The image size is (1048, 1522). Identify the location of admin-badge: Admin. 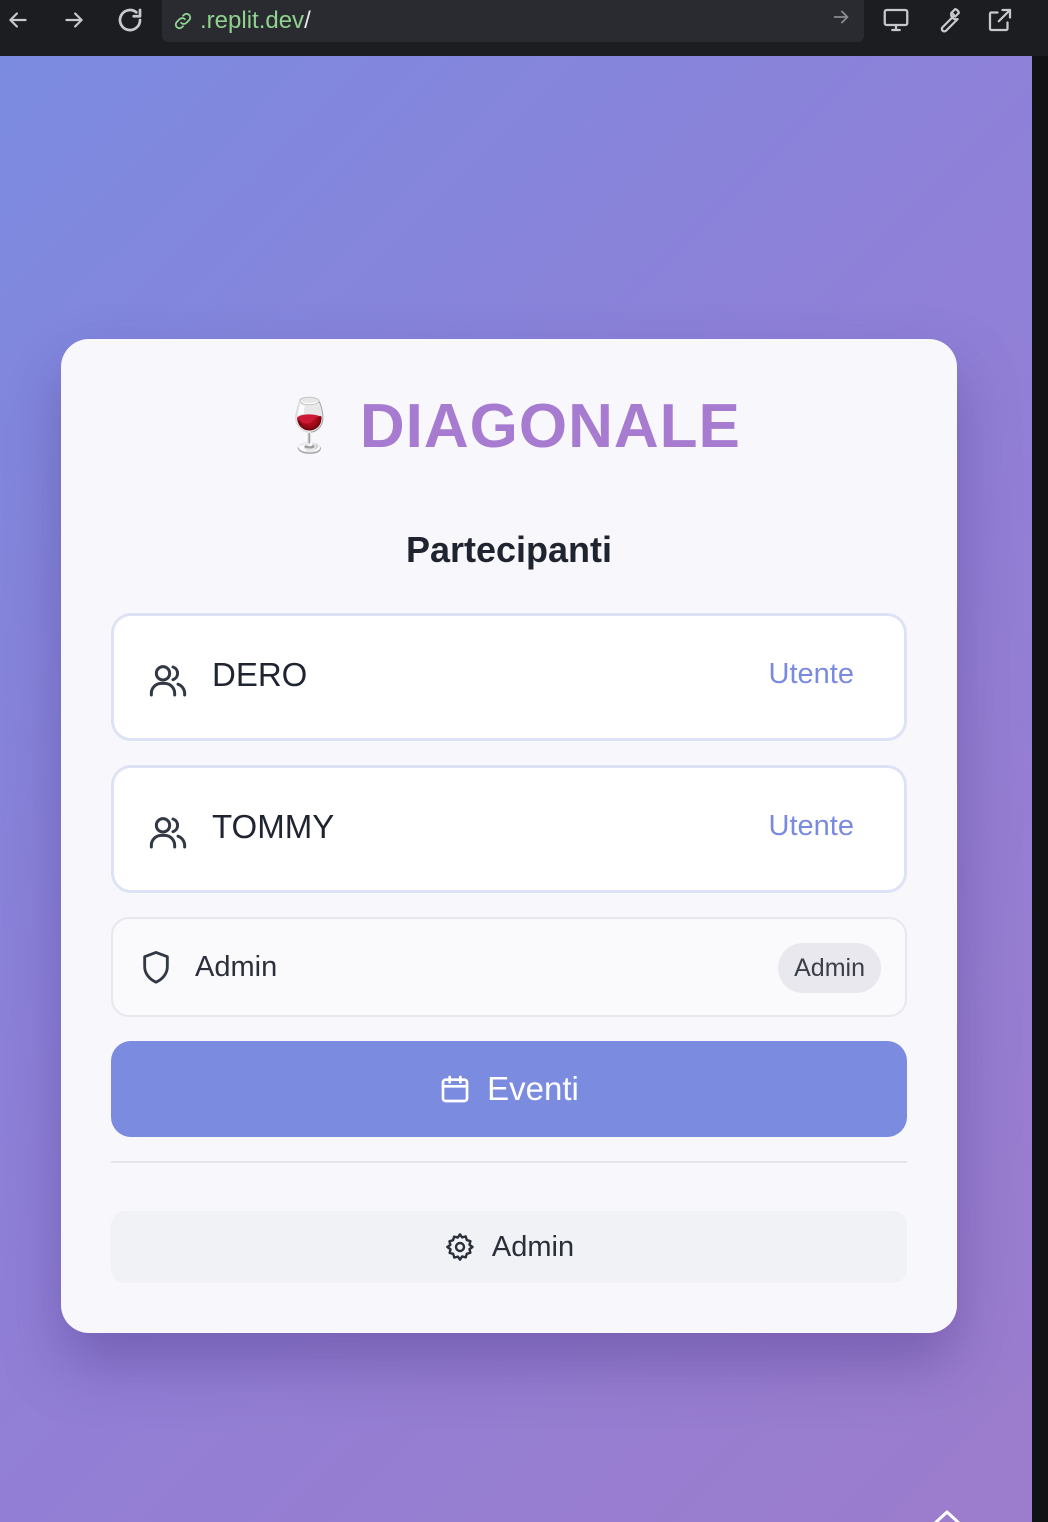
(829, 968).